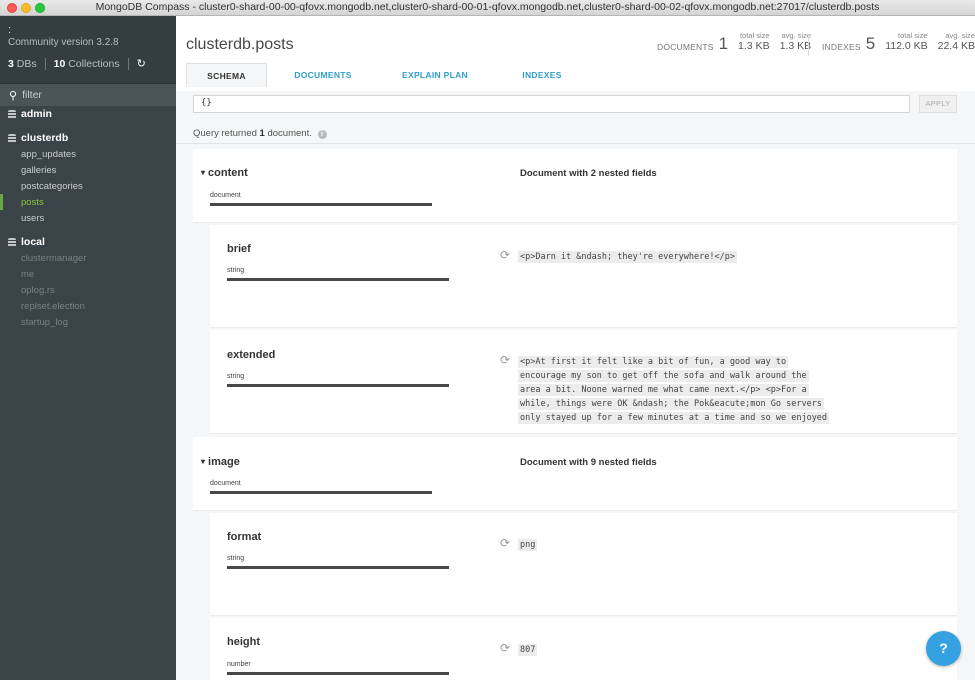 This screenshot has width=975, height=680. I want to click on db-name: local, so click(33, 242).